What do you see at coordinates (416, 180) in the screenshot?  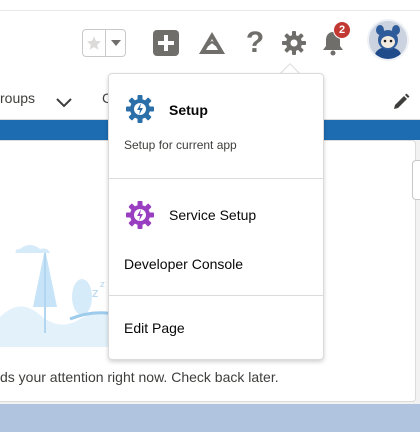 I see `side-panel-handle` at bounding box center [416, 180].